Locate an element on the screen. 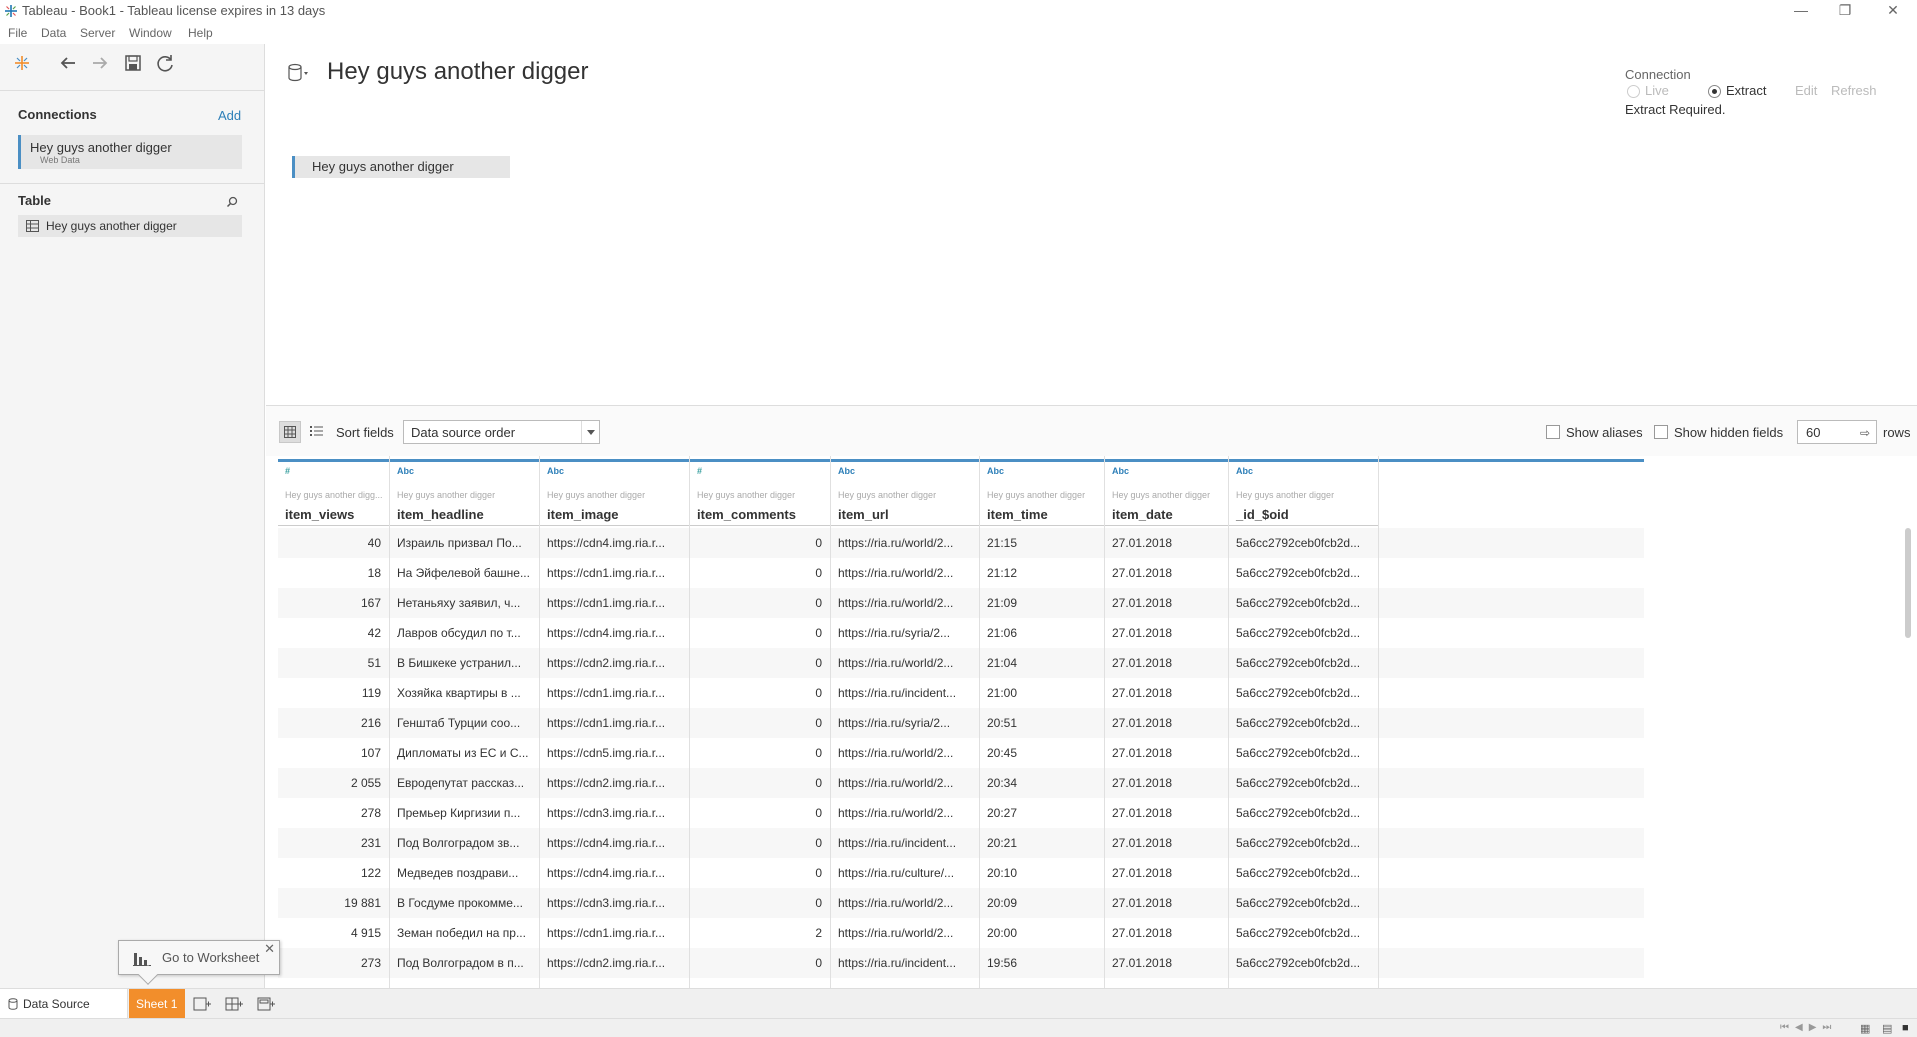 This screenshot has width=1917, height=1037. datasource-title: Hey guys another digger is located at coordinates (458, 72).